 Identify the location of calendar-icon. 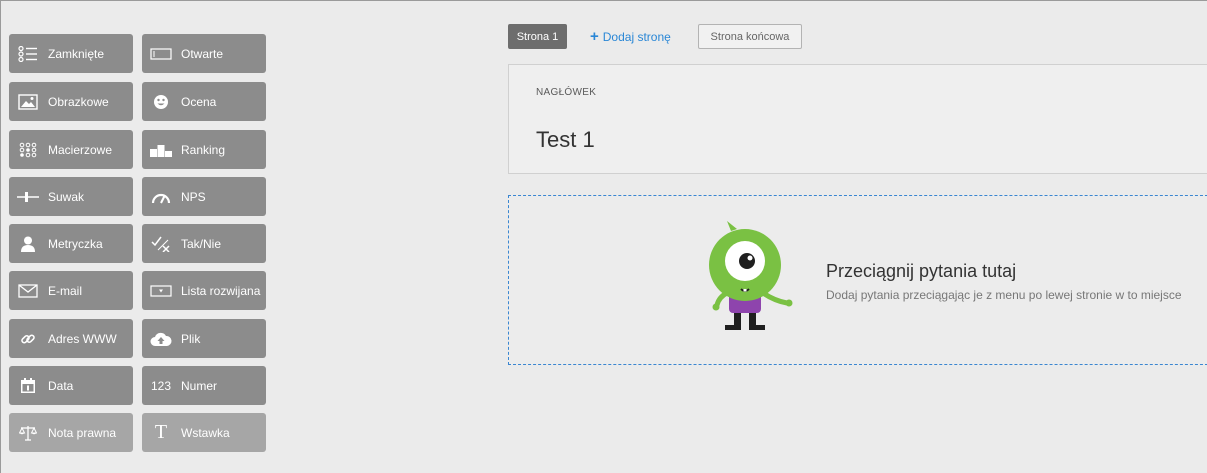
(28, 386).